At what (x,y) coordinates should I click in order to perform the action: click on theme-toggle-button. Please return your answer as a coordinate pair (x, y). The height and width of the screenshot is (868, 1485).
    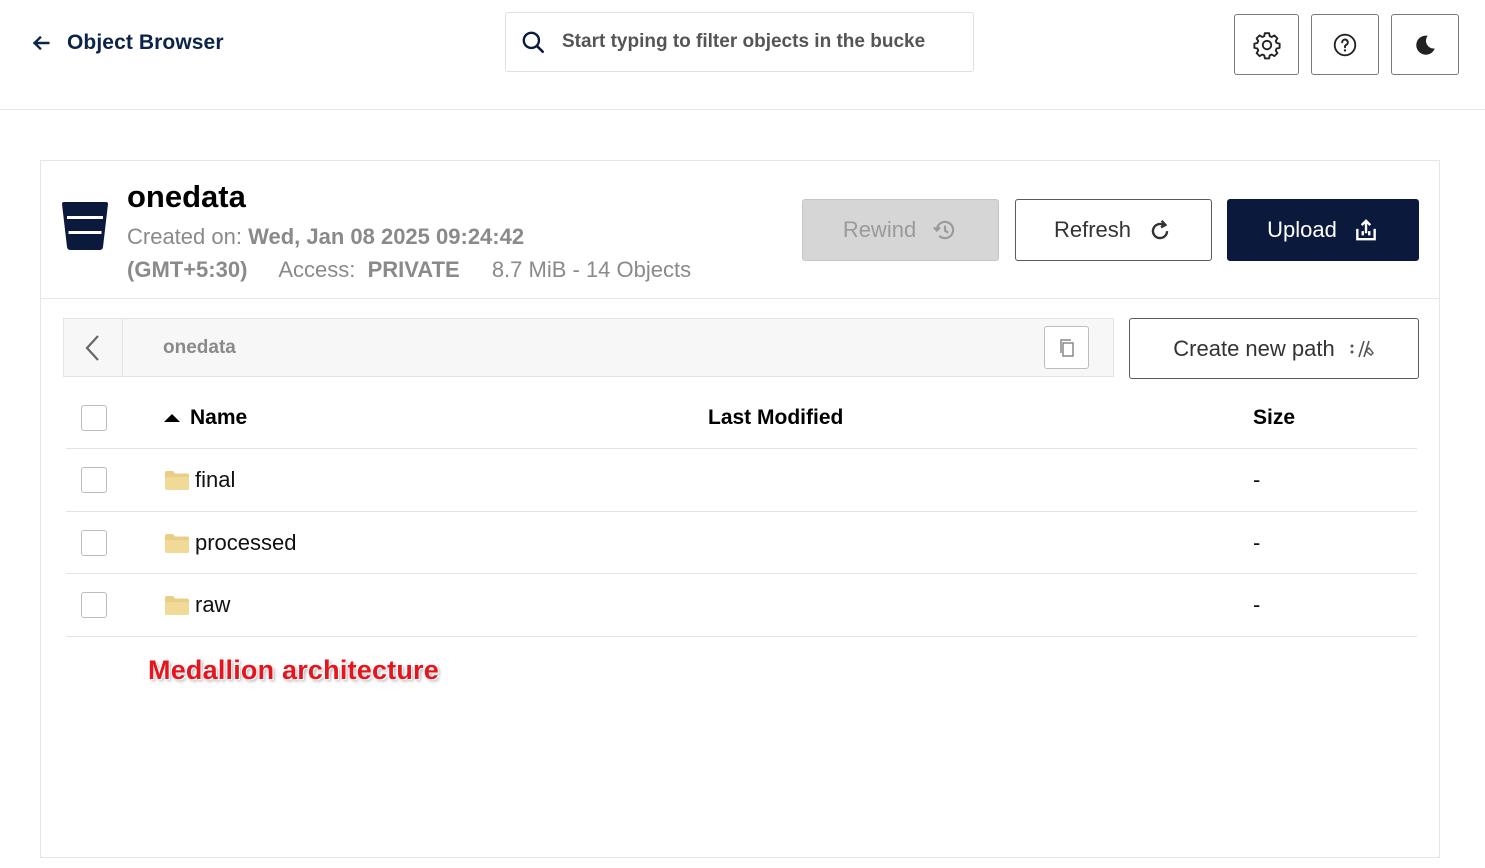
    Looking at the image, I should click on (1425, 44).